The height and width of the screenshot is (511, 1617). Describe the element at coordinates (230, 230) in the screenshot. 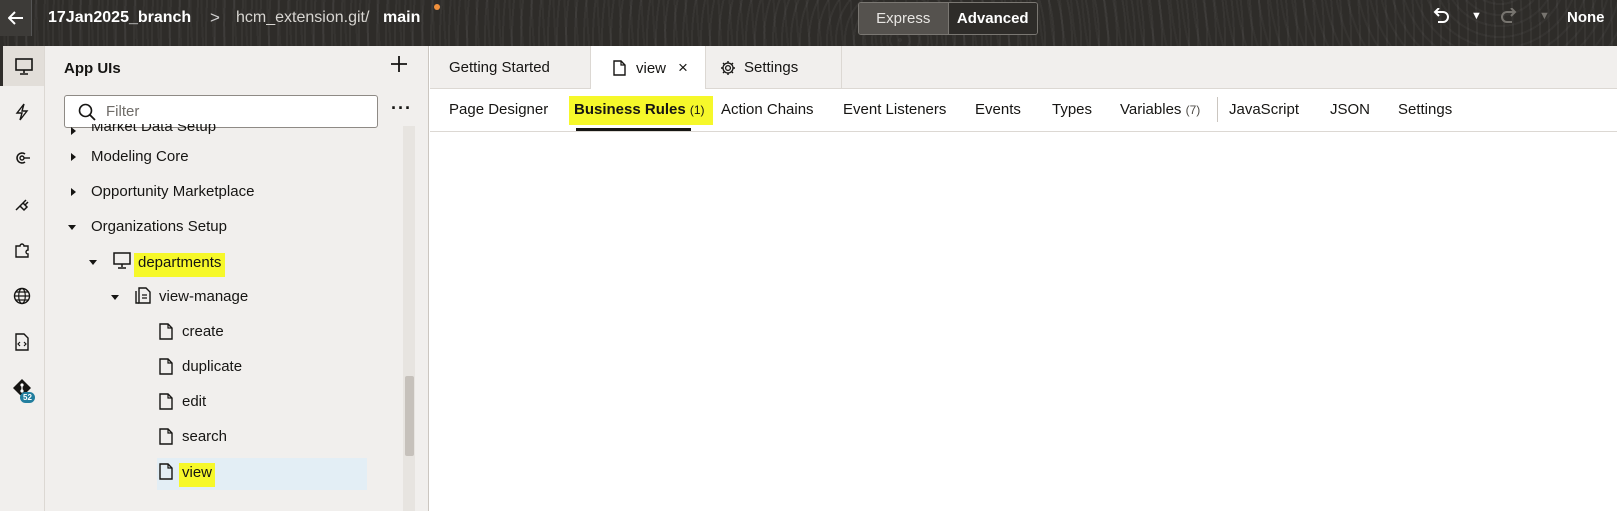

I see `tree-item-organizations-setup: Organizations Setup` at that location.